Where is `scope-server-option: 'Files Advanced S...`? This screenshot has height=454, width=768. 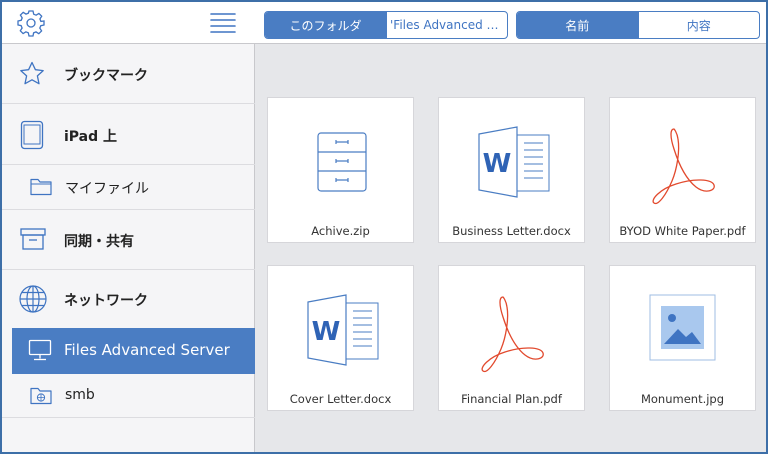
scope-server-option: 'Files Advanced S... is located at coordinates (446, 25).